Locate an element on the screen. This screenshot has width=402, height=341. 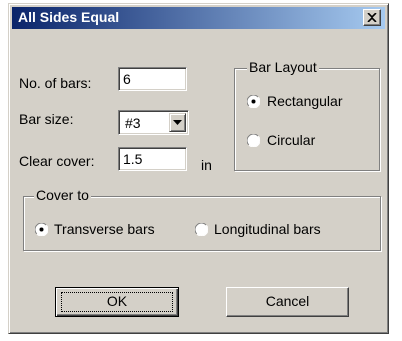
longitudinal-bars-label: Longitudinal bars is located at coordinates (267, 229).